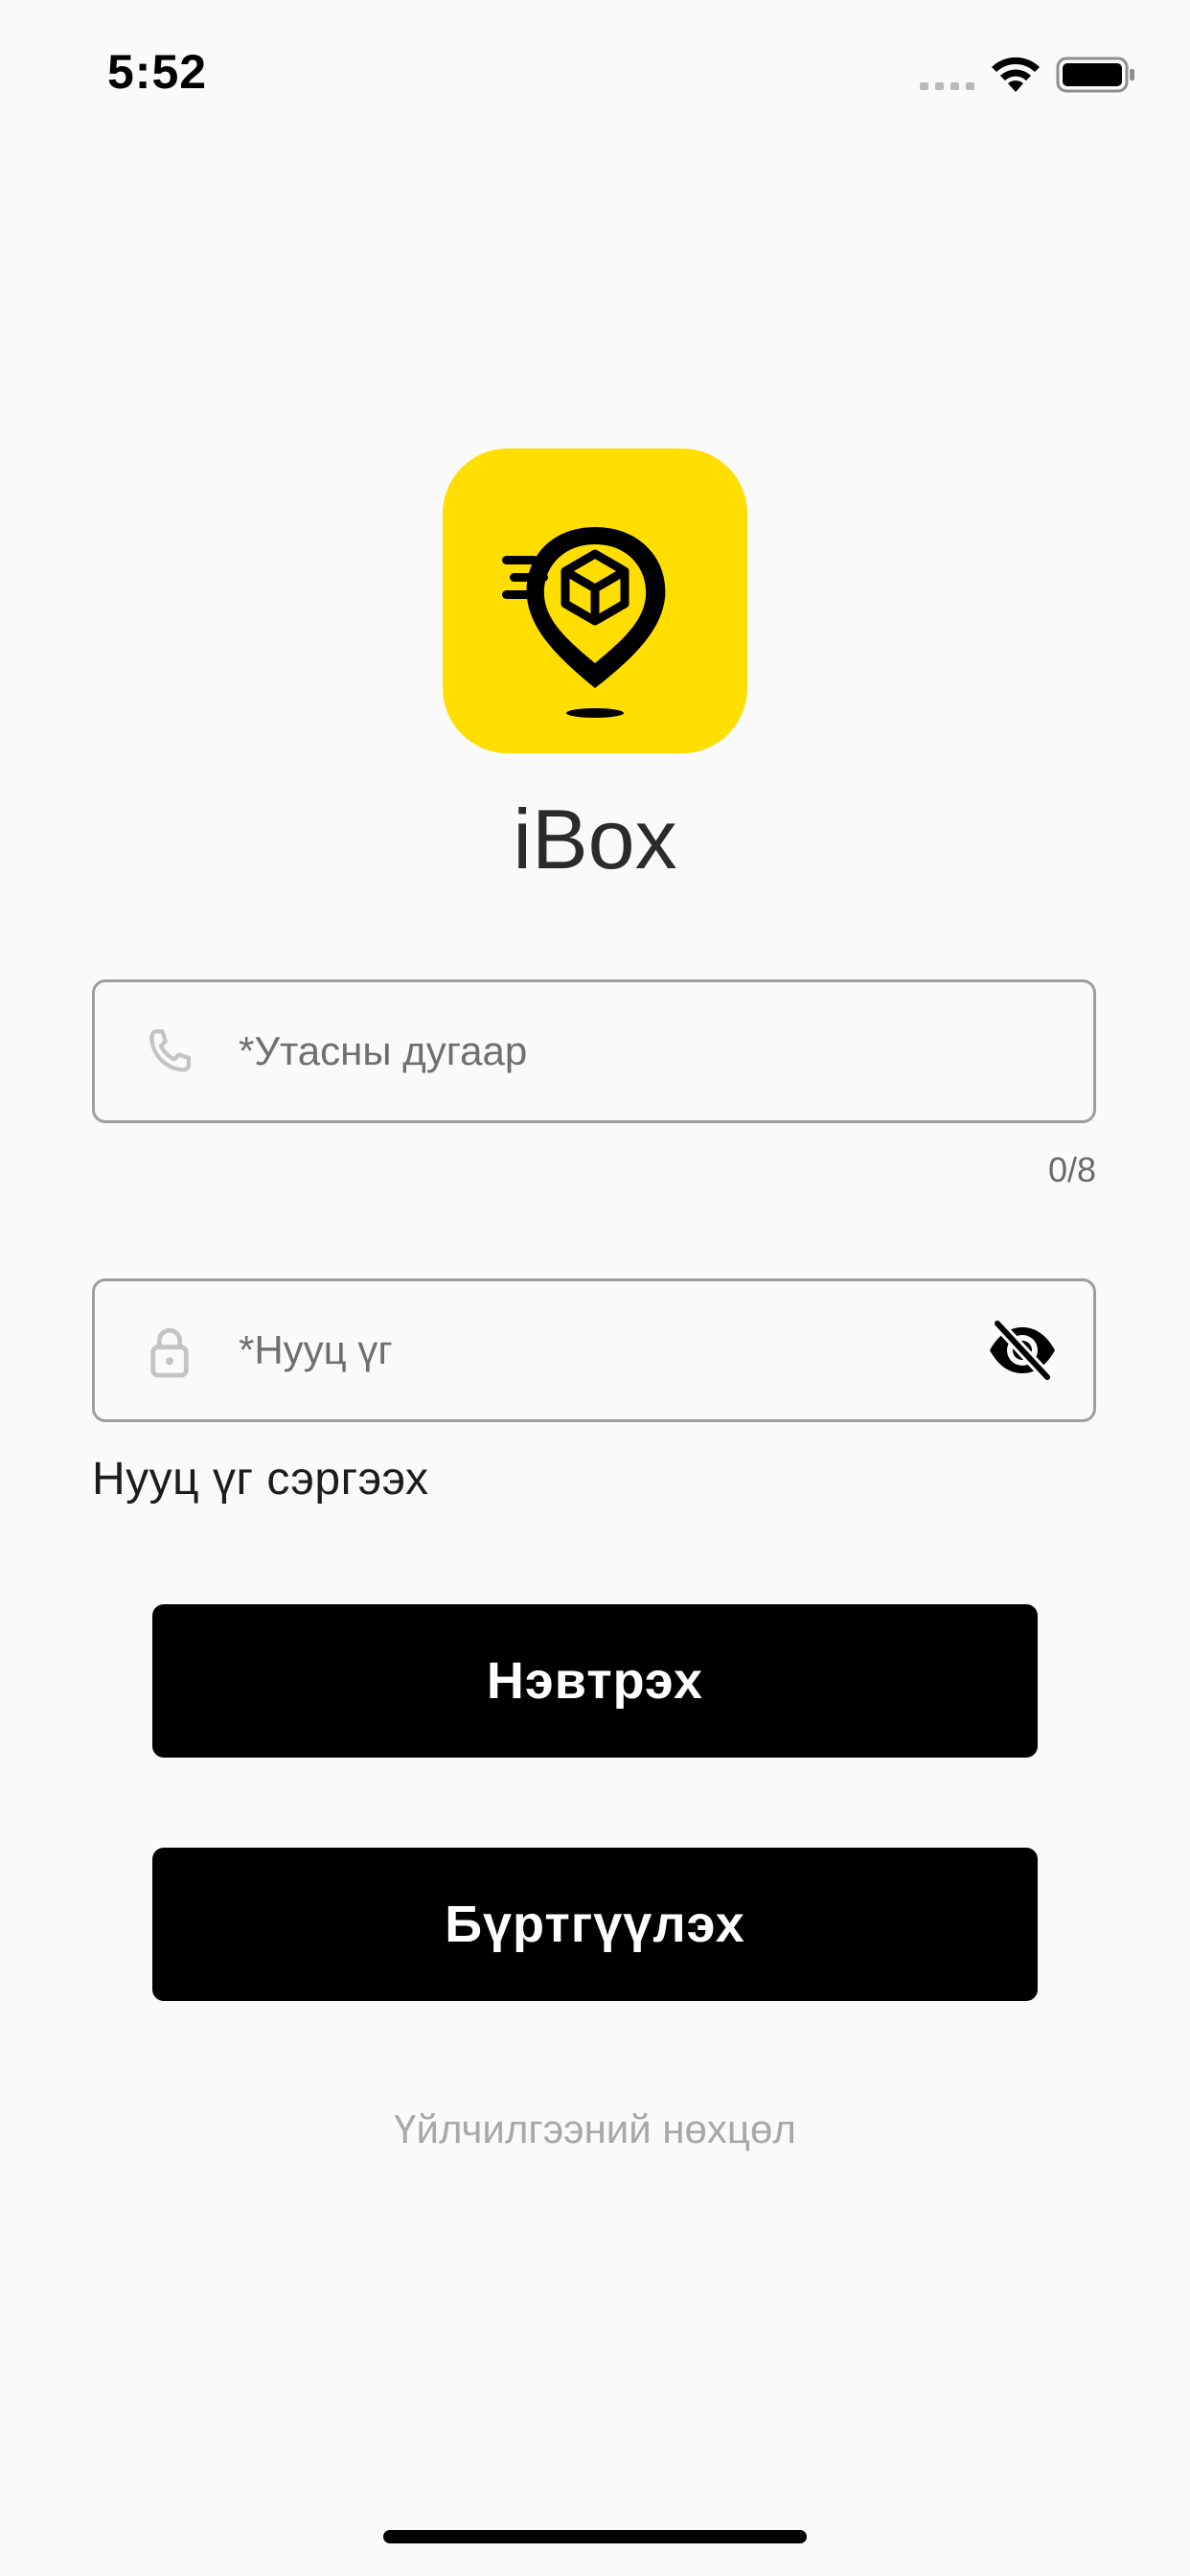 The width and height of the screenshot is (1190, 2576). What do you see at coordinates (595, 1681) in the screenshot?
I see `login-button: Нэвтрэх` at bounding box center [595, 1681].